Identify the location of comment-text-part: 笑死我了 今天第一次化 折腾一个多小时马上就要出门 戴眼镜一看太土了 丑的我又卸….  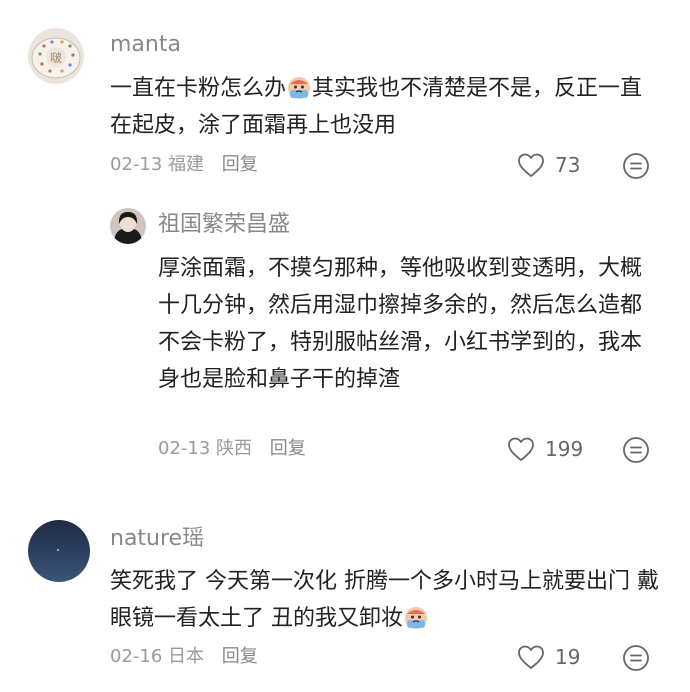
(384, 600).